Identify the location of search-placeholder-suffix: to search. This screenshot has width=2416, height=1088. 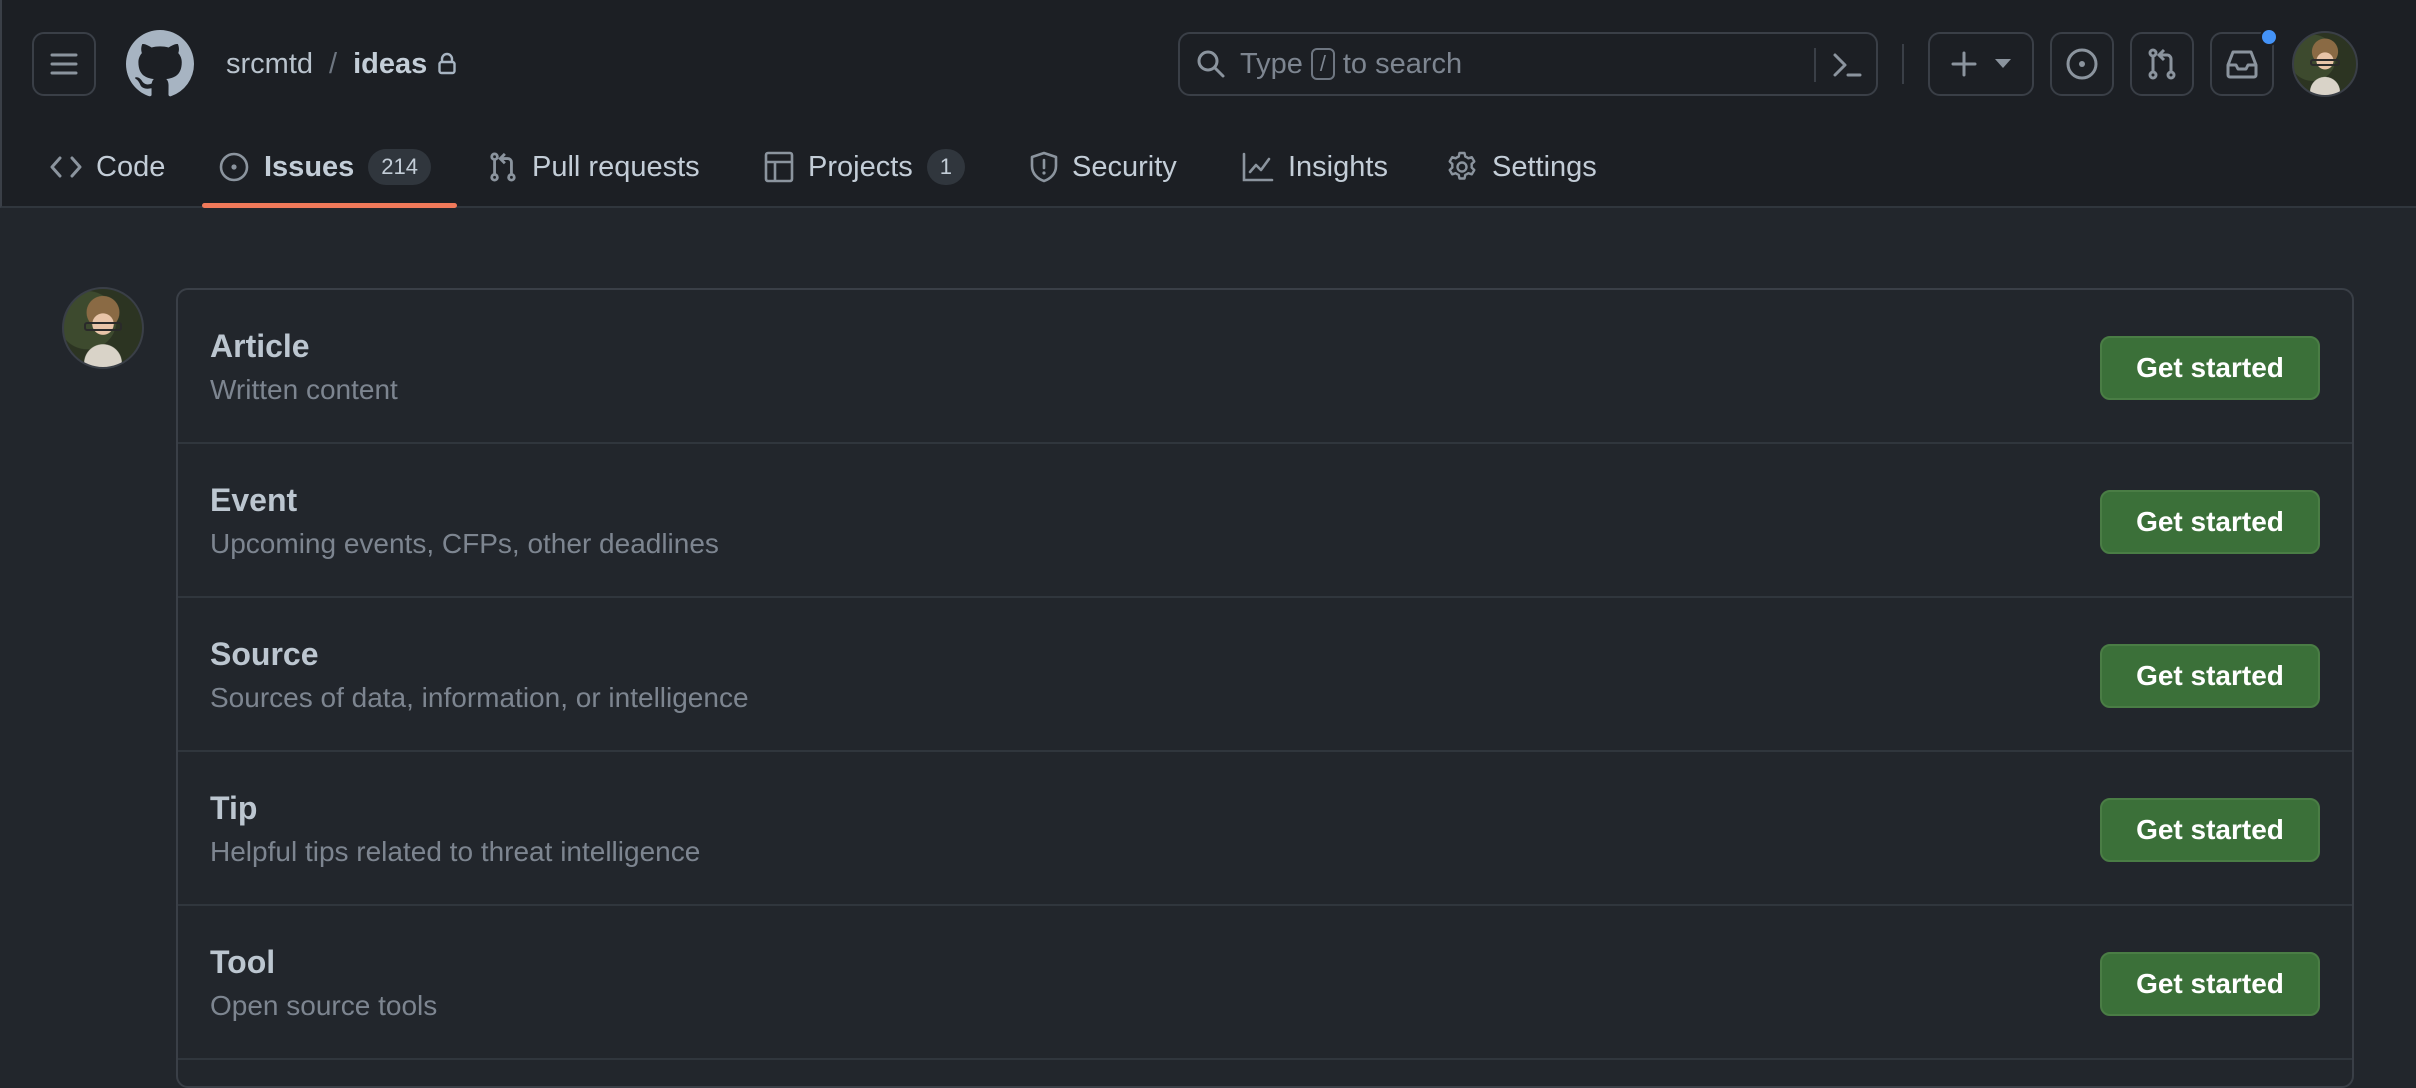
(1402, 63).